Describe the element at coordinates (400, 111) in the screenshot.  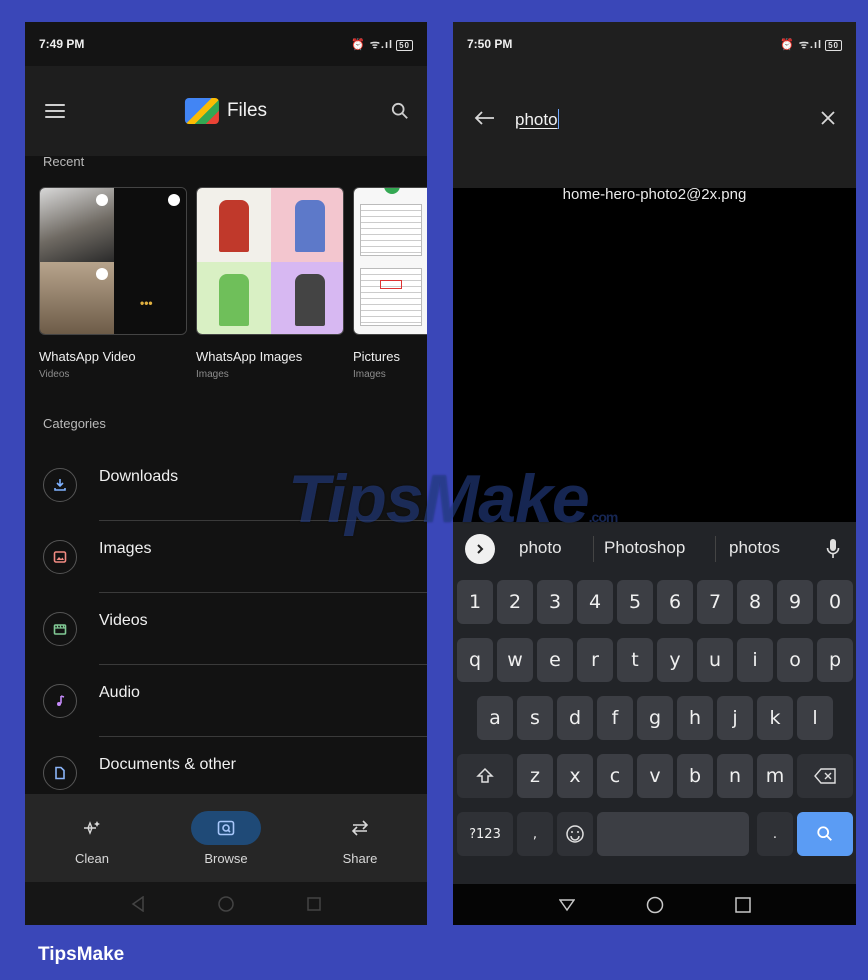
I see `search-icon` at that location.